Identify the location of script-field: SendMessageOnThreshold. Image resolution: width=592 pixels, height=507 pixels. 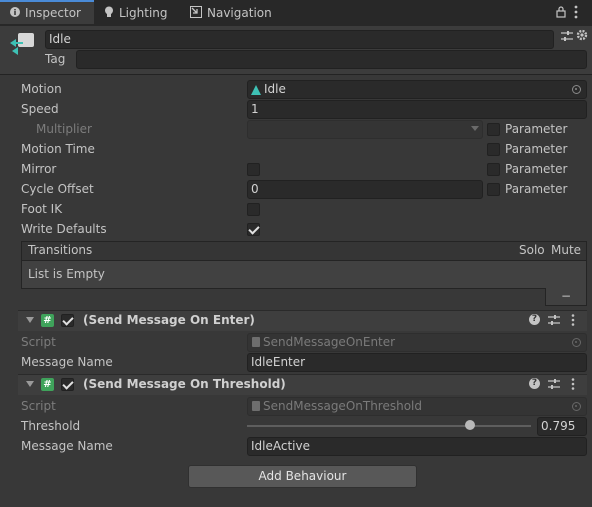
(417, 406).